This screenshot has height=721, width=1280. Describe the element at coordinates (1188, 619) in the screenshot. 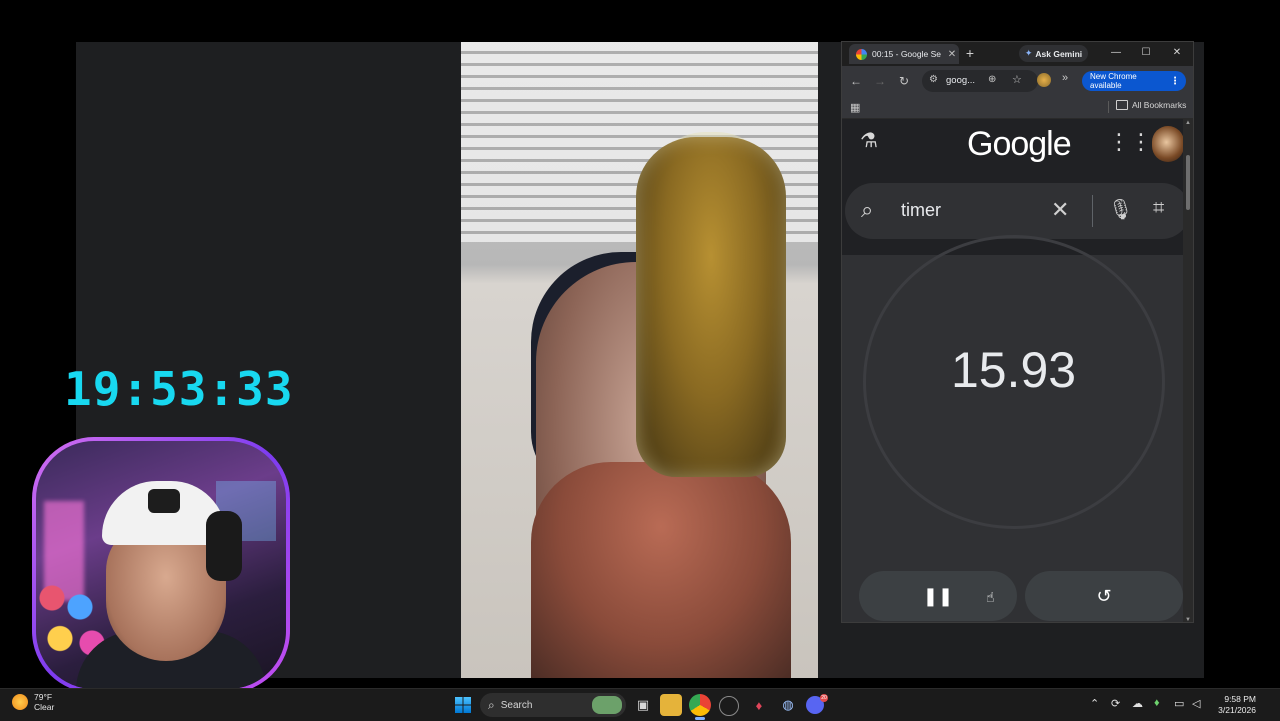

I see `scroll-down-icon: ▼` at that location.